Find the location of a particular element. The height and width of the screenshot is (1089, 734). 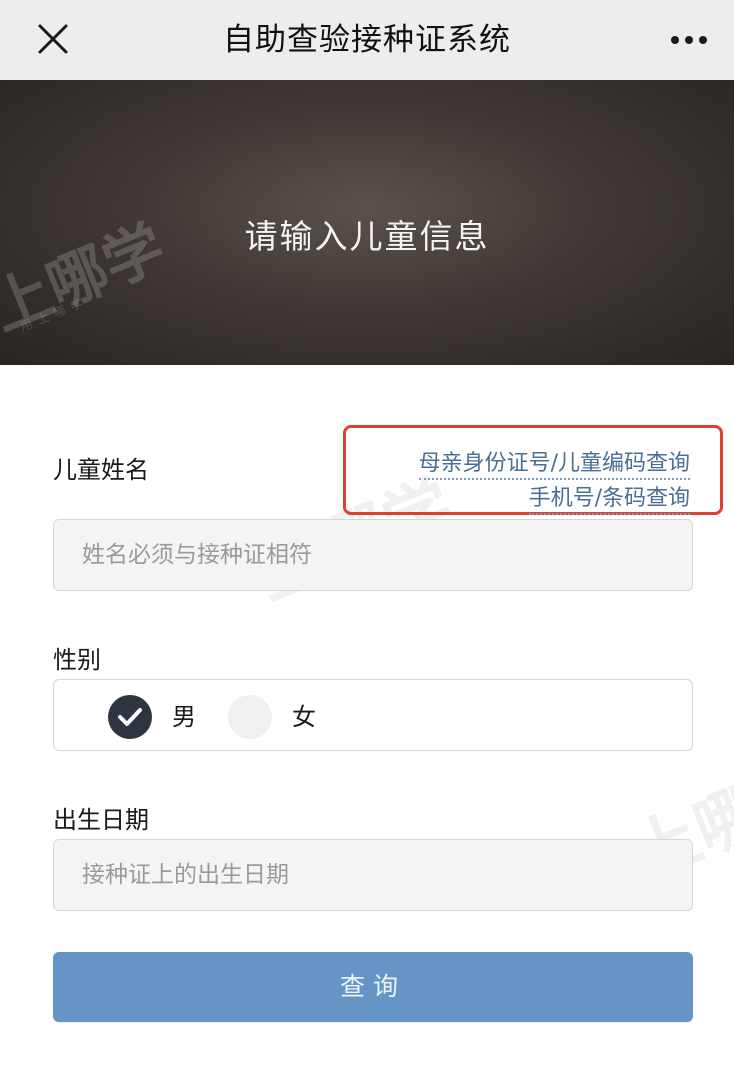

gender-label: 性别 is located at coordinates (77, 660).